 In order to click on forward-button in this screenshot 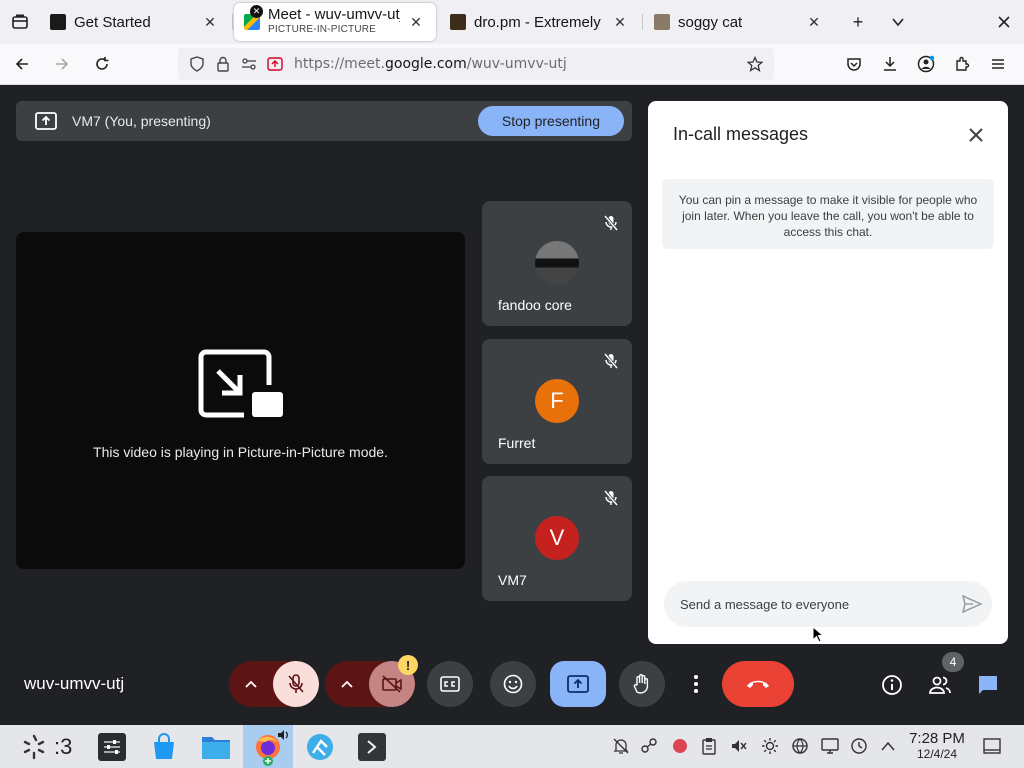, I will do `click(62, 64)`.